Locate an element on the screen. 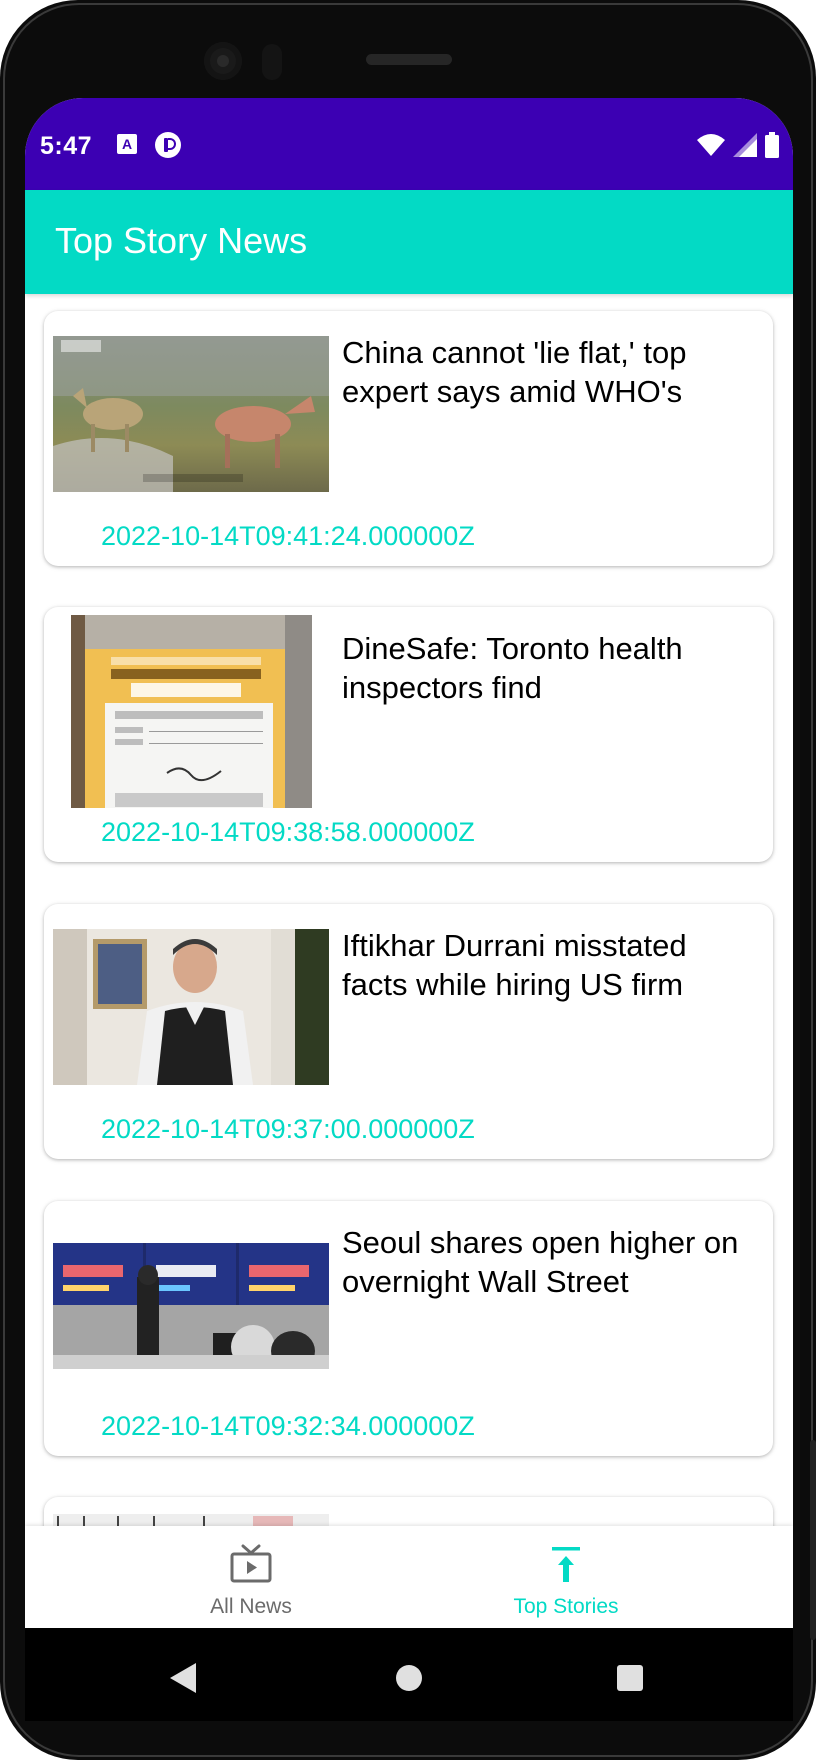  cellular-signal-icon is located at coordinates (745, 145).